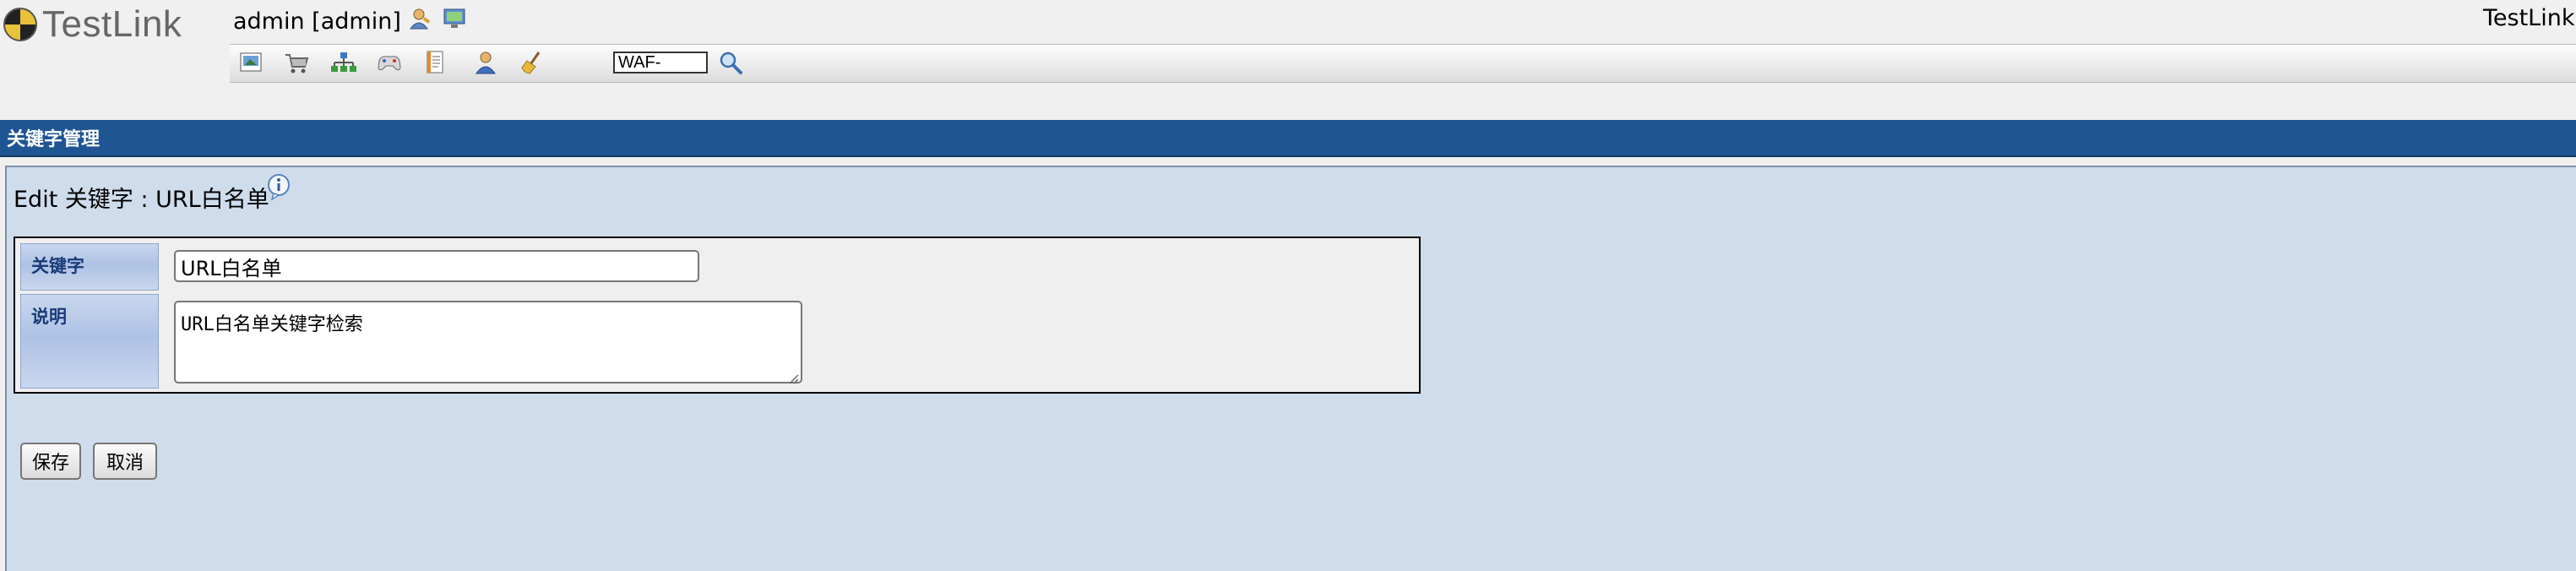 The height and width of the screenshot is (571, 2576). What do you see at coordinates (54, 139) in the screenshot?
I see `section-title: 关键字管理` at bounding box center [54, 139].